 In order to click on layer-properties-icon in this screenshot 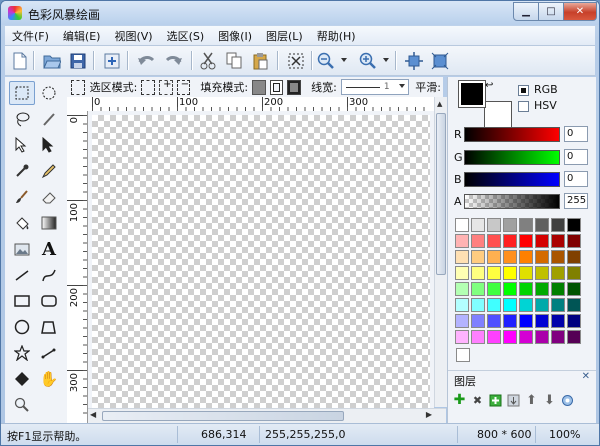, I will do `click(567, 400)`.